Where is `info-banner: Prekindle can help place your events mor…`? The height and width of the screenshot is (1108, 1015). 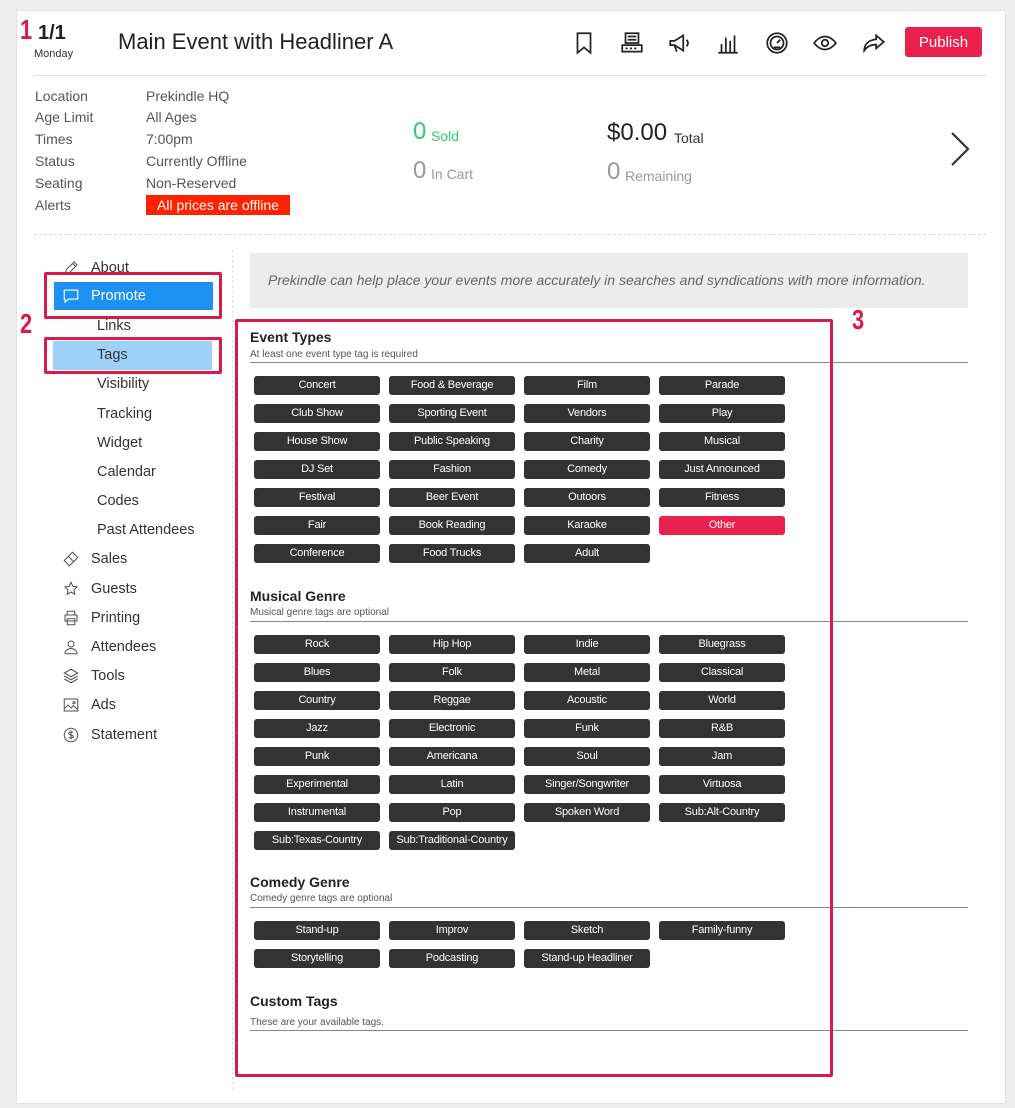 info-banner: Prekindle can help place your events mor… is located at coordinates (609, 280).